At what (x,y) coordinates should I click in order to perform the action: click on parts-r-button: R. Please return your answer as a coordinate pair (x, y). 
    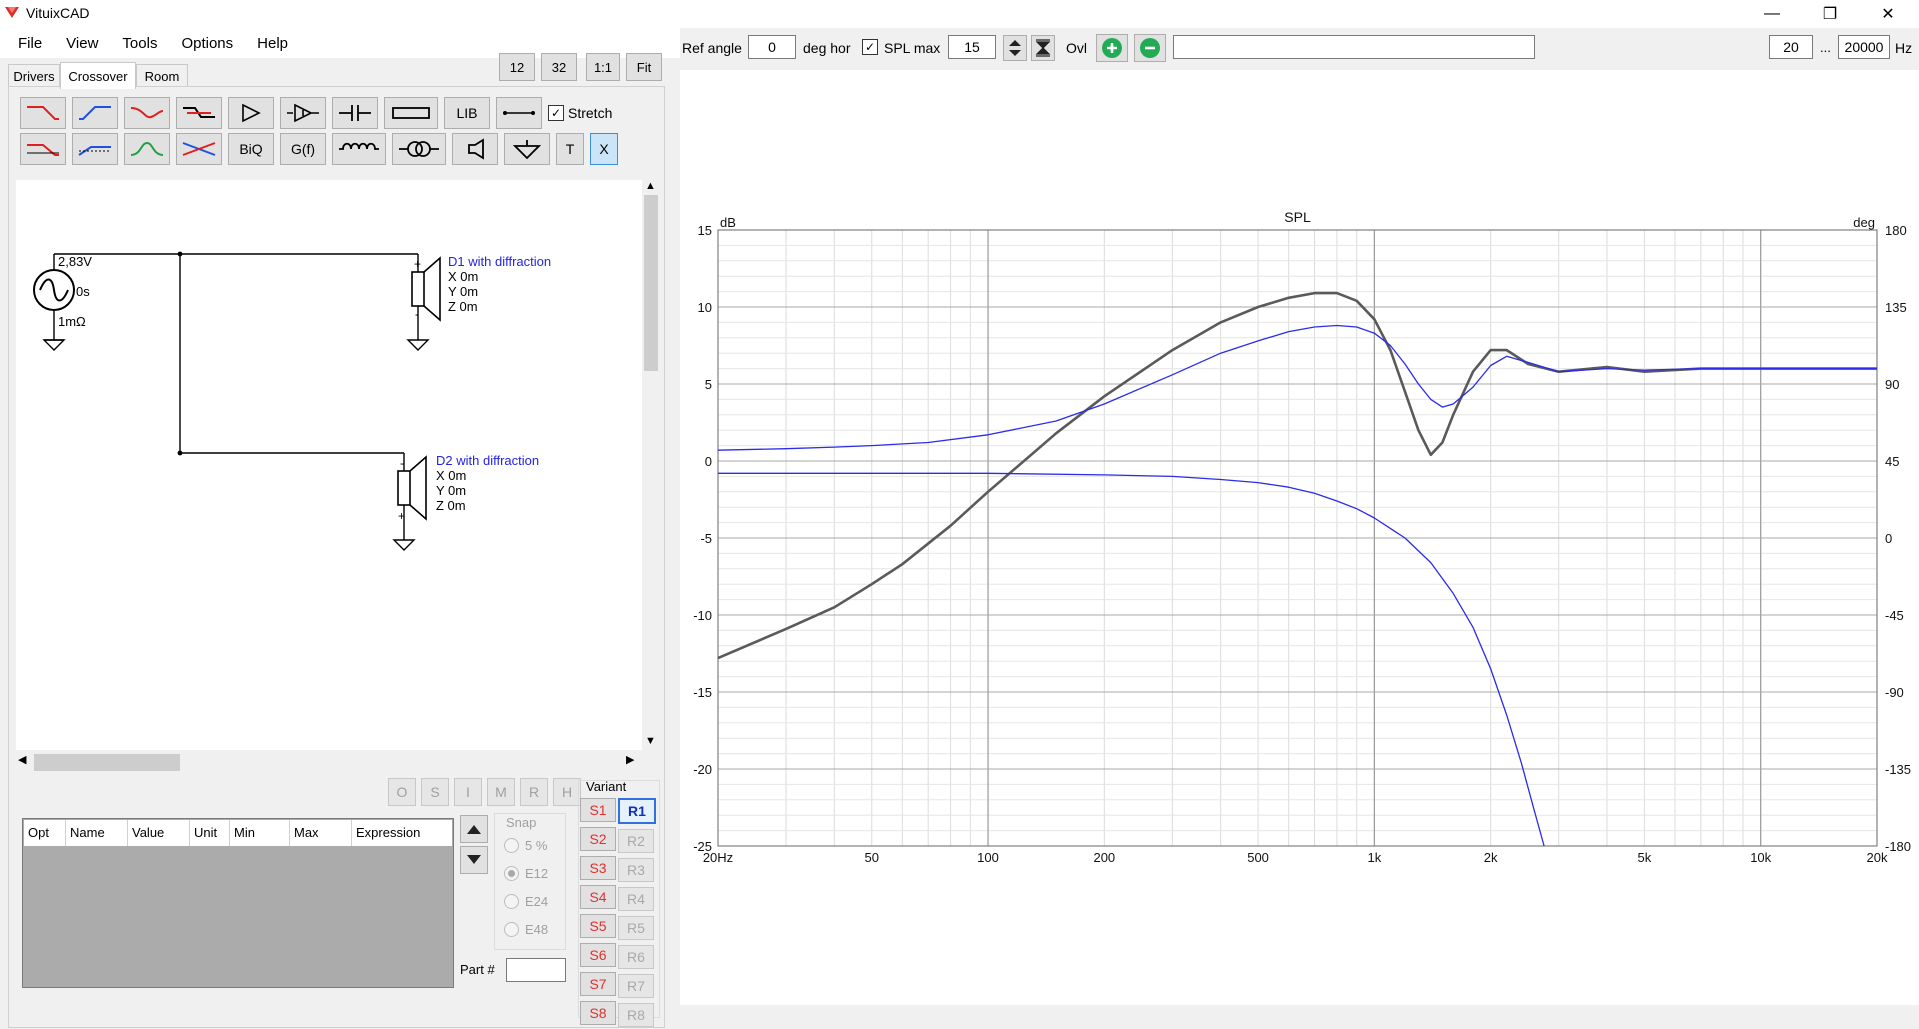
    Looking at the image, I should click on (534, 792).